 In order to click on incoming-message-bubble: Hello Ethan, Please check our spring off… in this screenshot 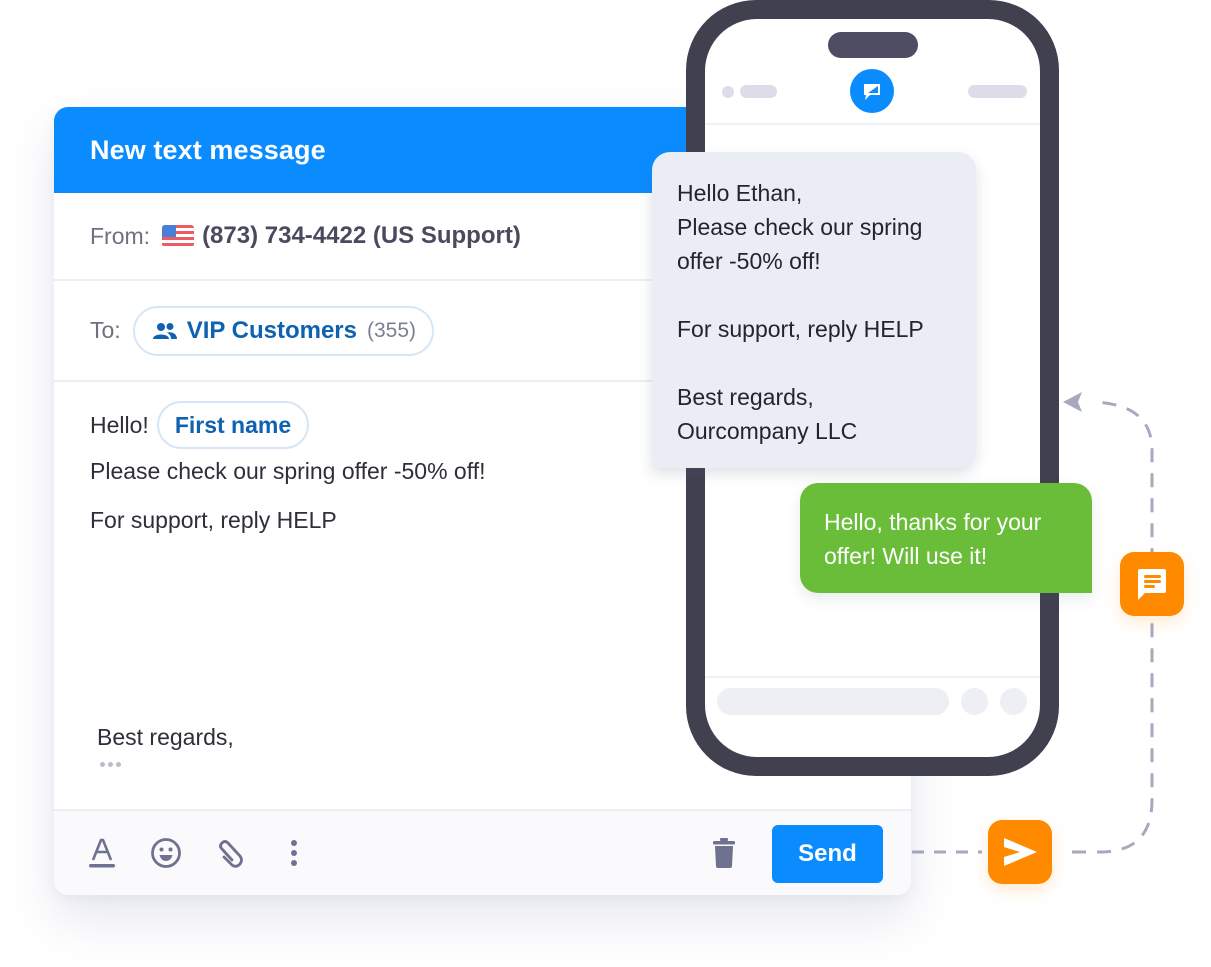, I will do `click(814, 310)`.